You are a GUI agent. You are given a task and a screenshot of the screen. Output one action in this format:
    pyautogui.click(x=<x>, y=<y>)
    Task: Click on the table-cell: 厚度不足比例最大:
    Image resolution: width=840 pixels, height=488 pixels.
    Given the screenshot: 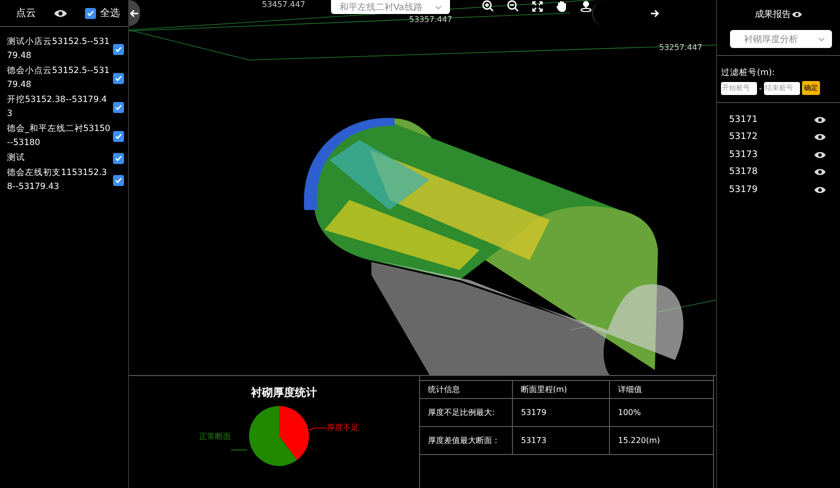 What is the action you would take?
    pyautogui.click(x=466, y=412)
    